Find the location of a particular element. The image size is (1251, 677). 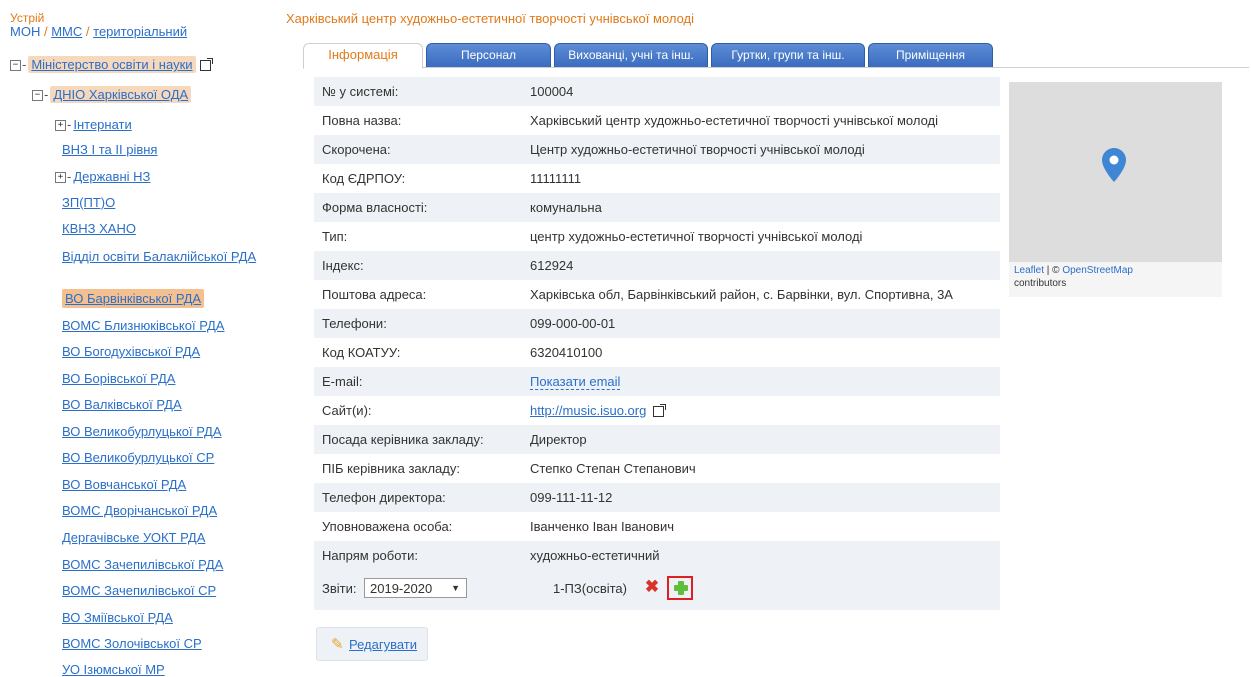

tree-item-link: ВО Великобурлуцької РДА is located at coordinates (142, 431).